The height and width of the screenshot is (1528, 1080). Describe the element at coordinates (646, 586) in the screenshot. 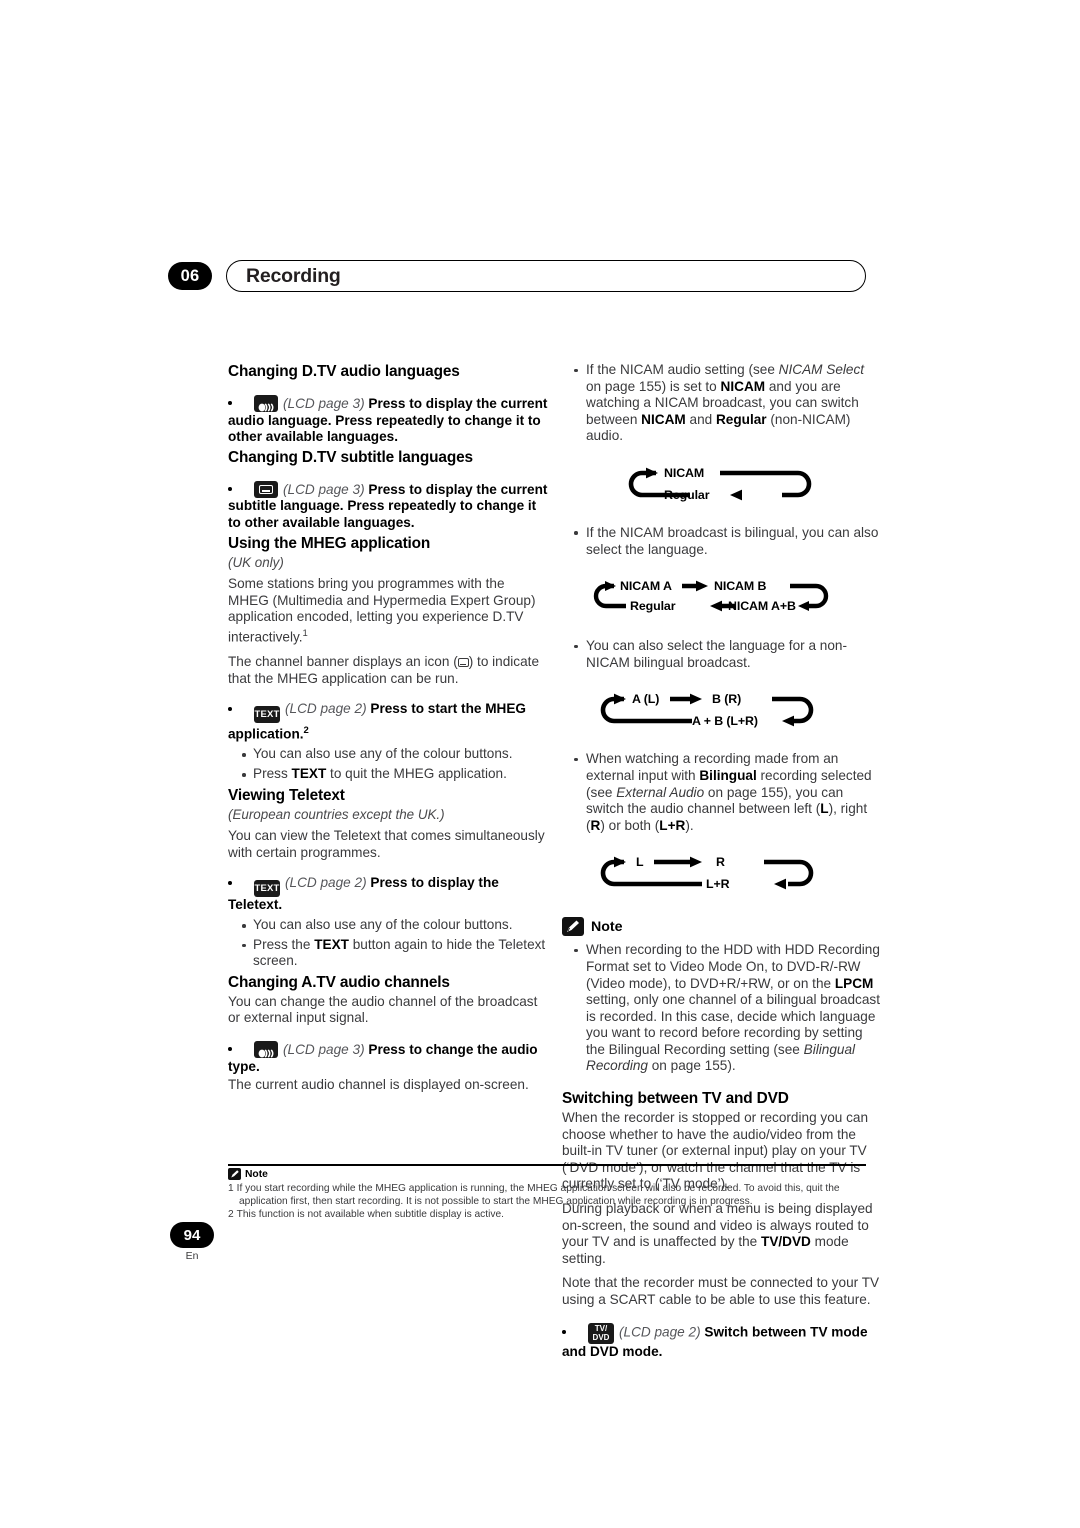

I see `cycle-label-nicam-a: NICAM A` at that location.